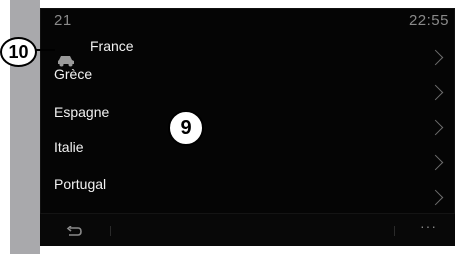  What do you see at coordinates (247, 229) in the screenshot?
I see `bottom-bar: ···` at bounding box center [247, 229].